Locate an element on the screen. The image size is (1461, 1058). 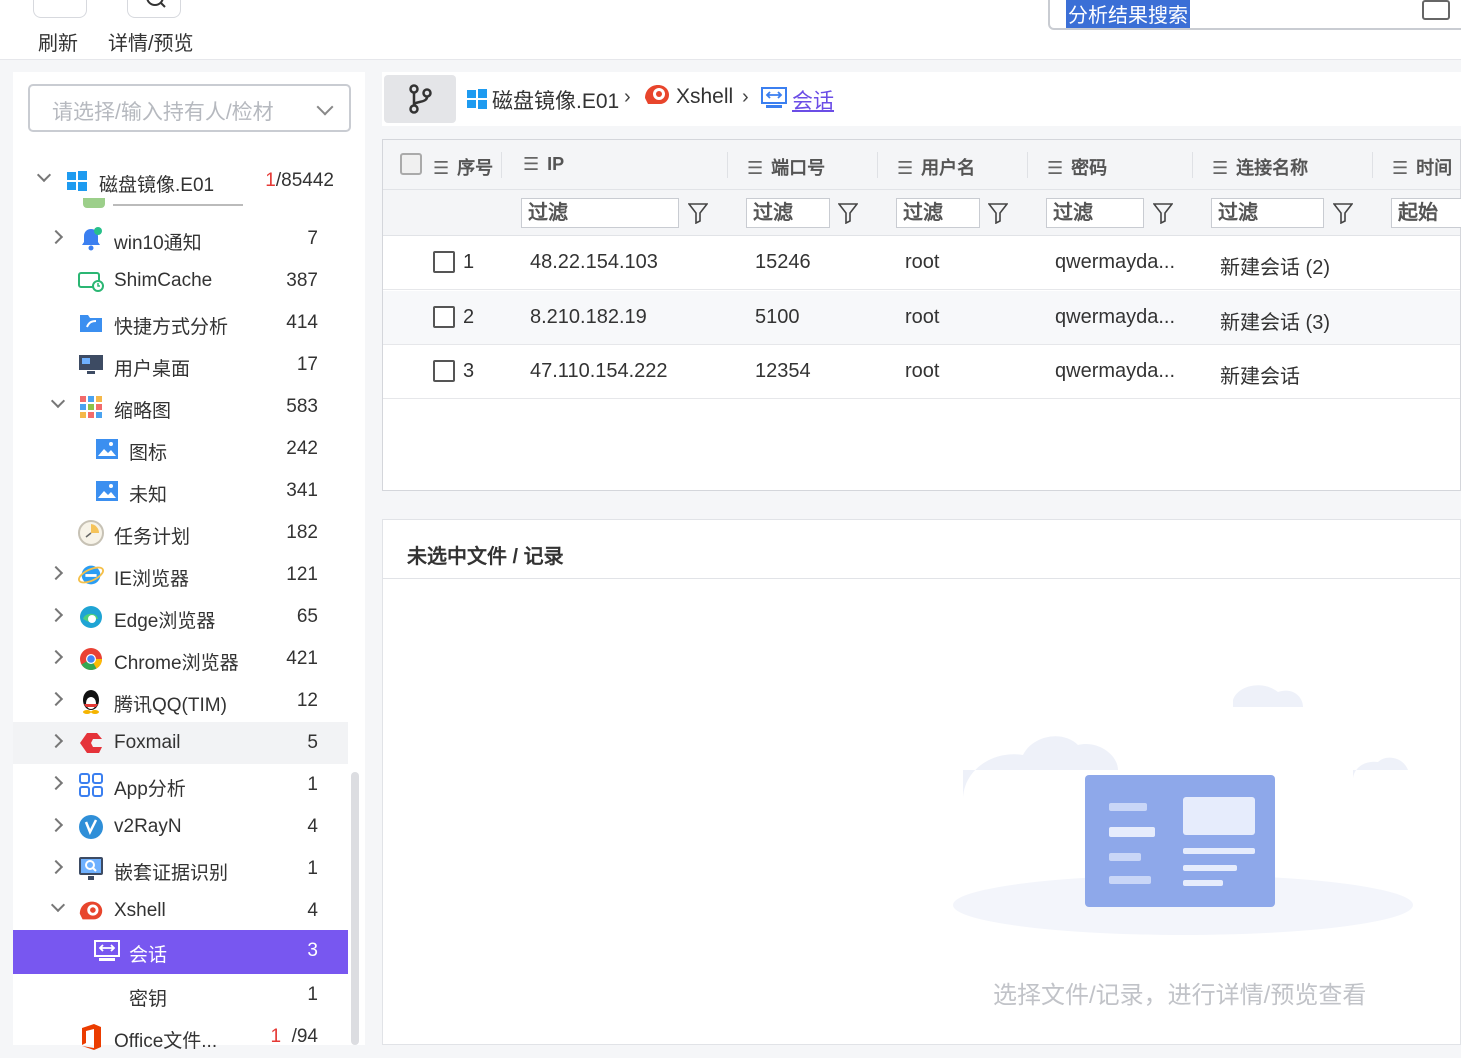
port-filter-input: 过滤 is located at coordinates (788, 213).